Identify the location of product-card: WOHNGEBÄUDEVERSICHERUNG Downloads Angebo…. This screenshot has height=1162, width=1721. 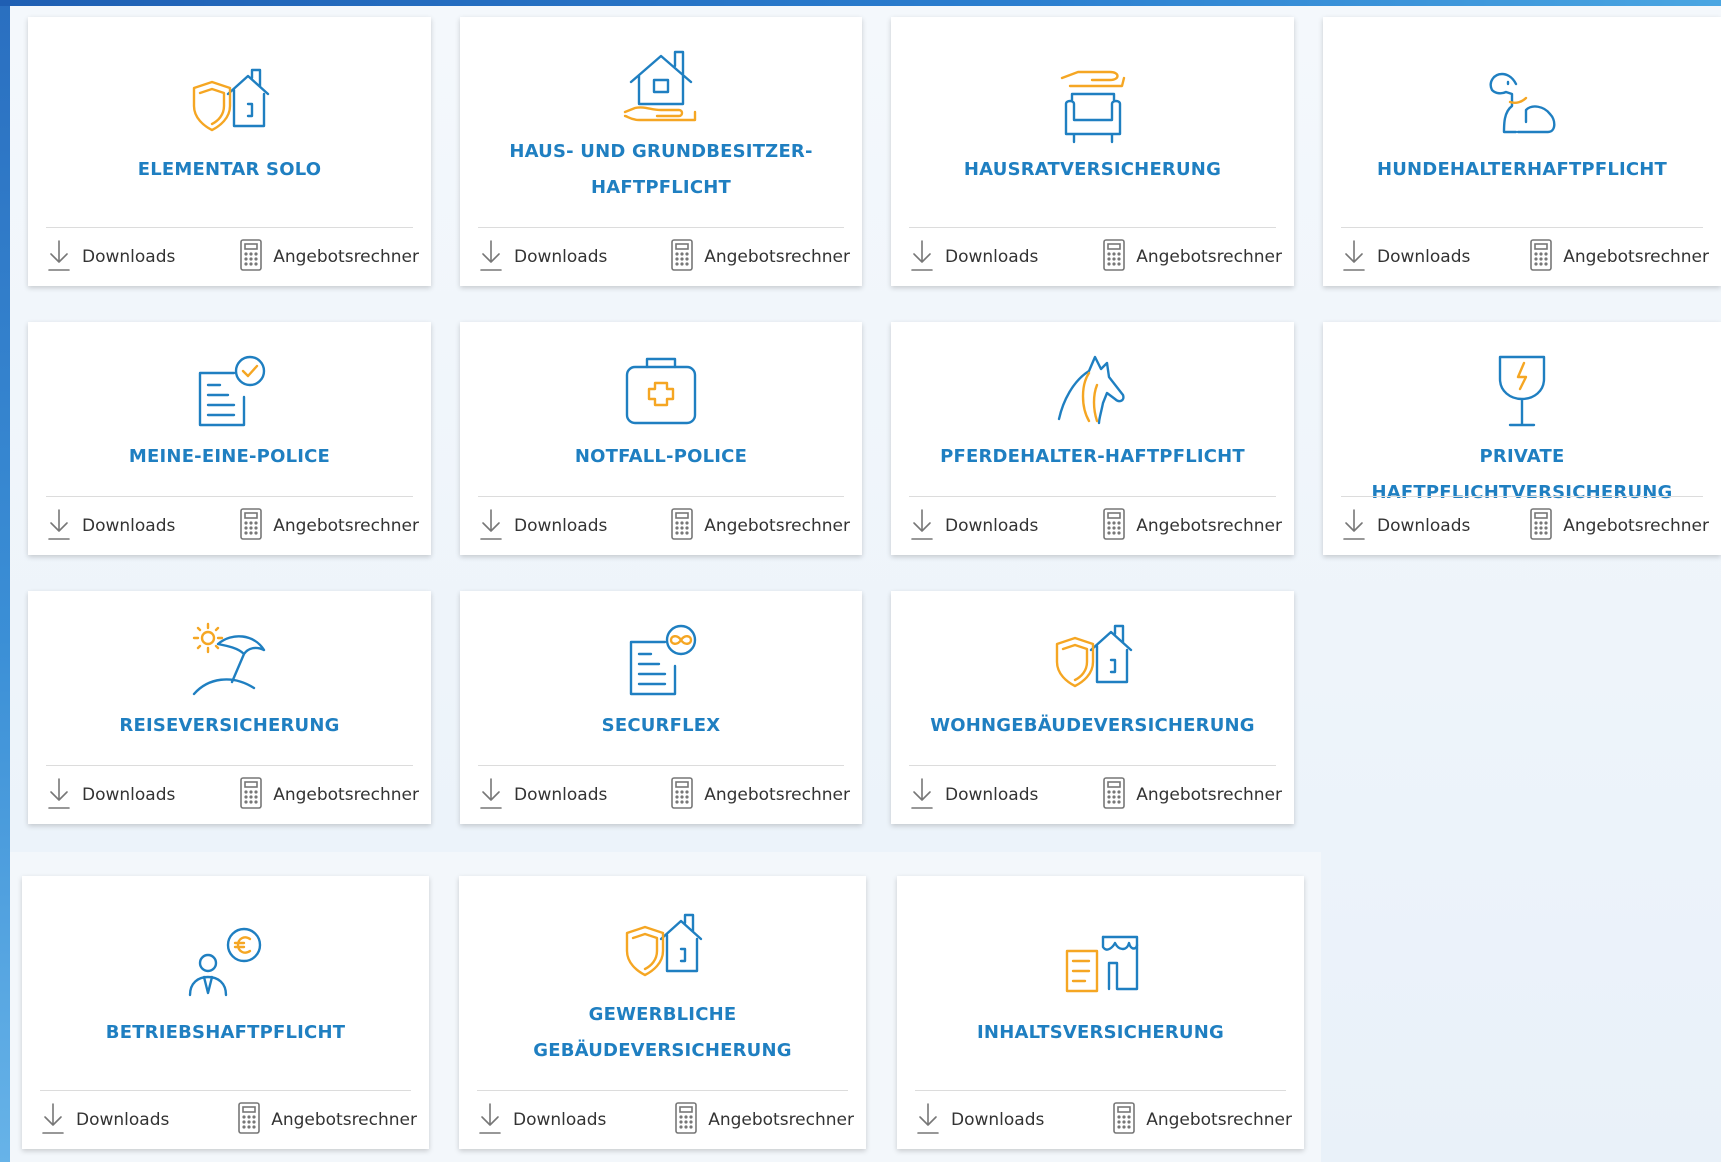
(1092, 707).